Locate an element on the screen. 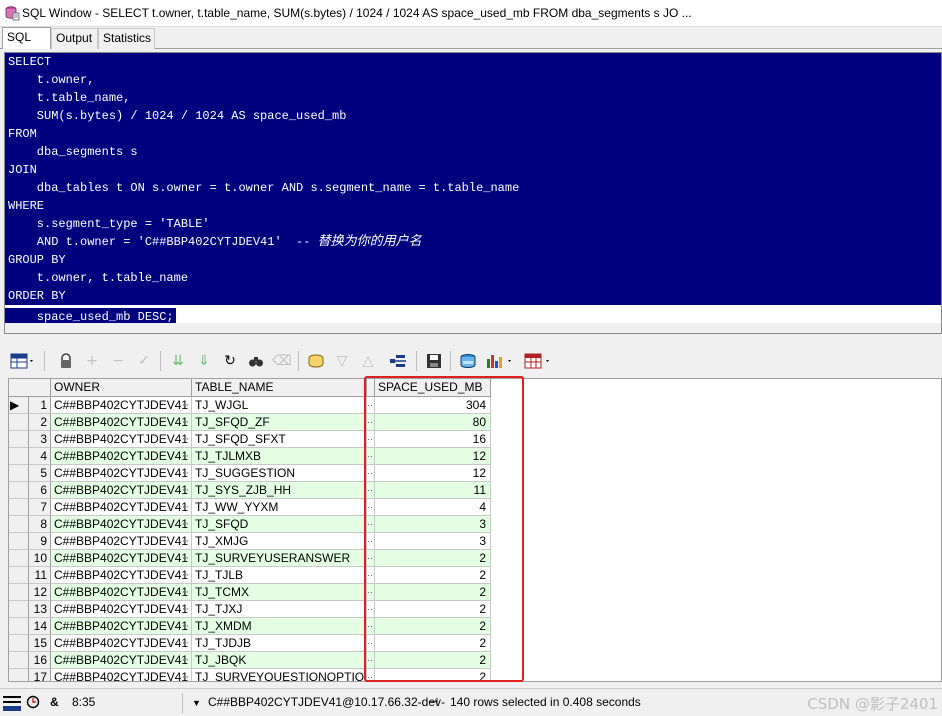  table-row: 8C##BBP402CYTJDEV41···TJ_SFQD···3 is located at coordinates (250, 524).